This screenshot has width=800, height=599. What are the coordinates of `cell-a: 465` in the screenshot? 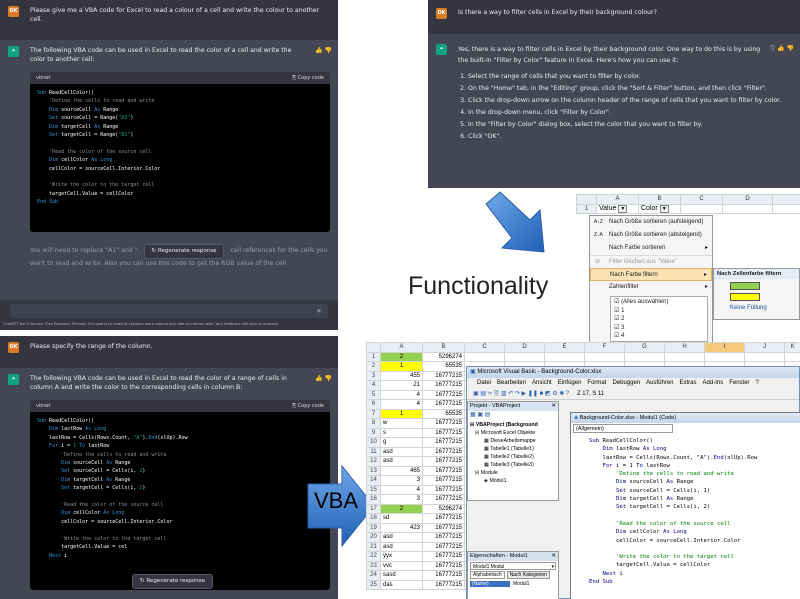 It's located at (401, 470).